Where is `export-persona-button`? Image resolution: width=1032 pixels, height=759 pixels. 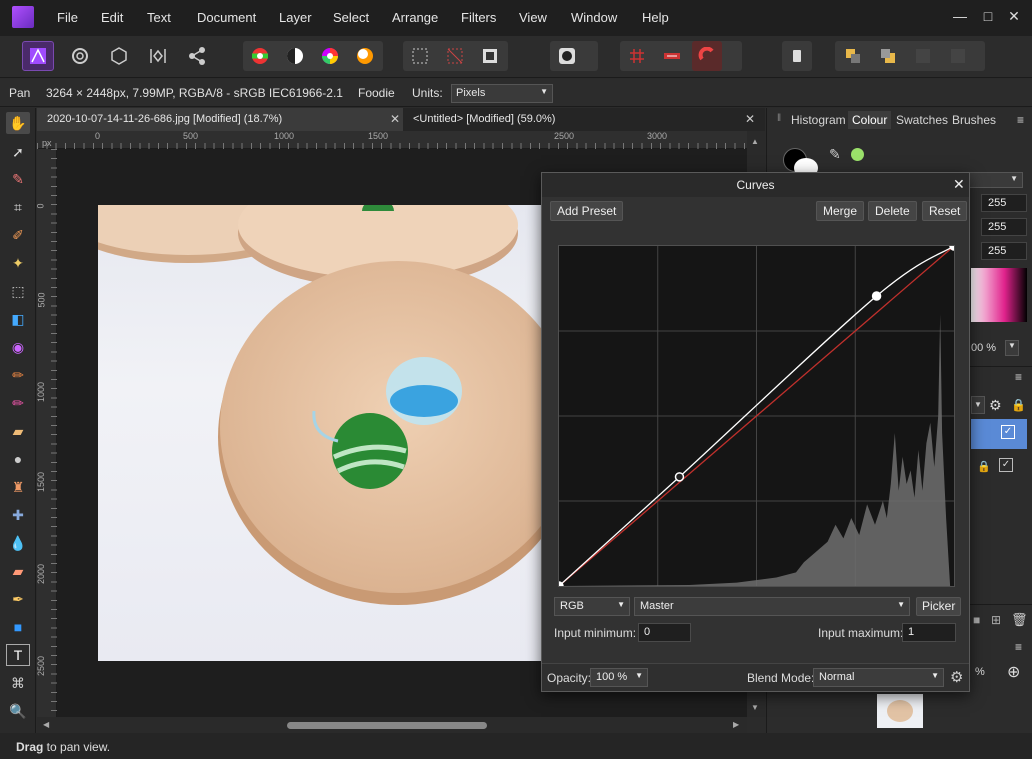
export-persona-button is located at coordinates (197, 56).